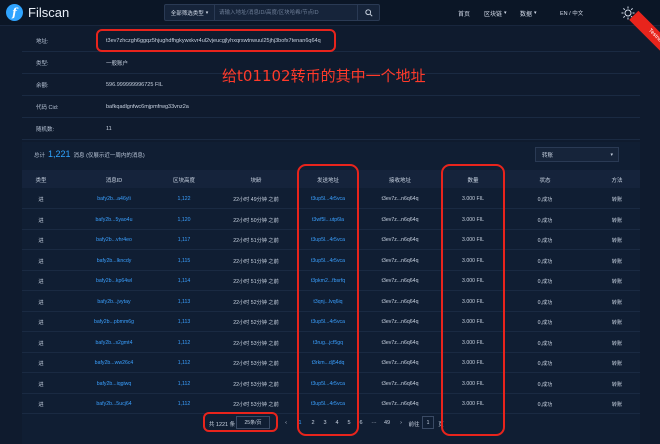  I want to click on language-switch-label: EN / 中文, so click(572, 14).